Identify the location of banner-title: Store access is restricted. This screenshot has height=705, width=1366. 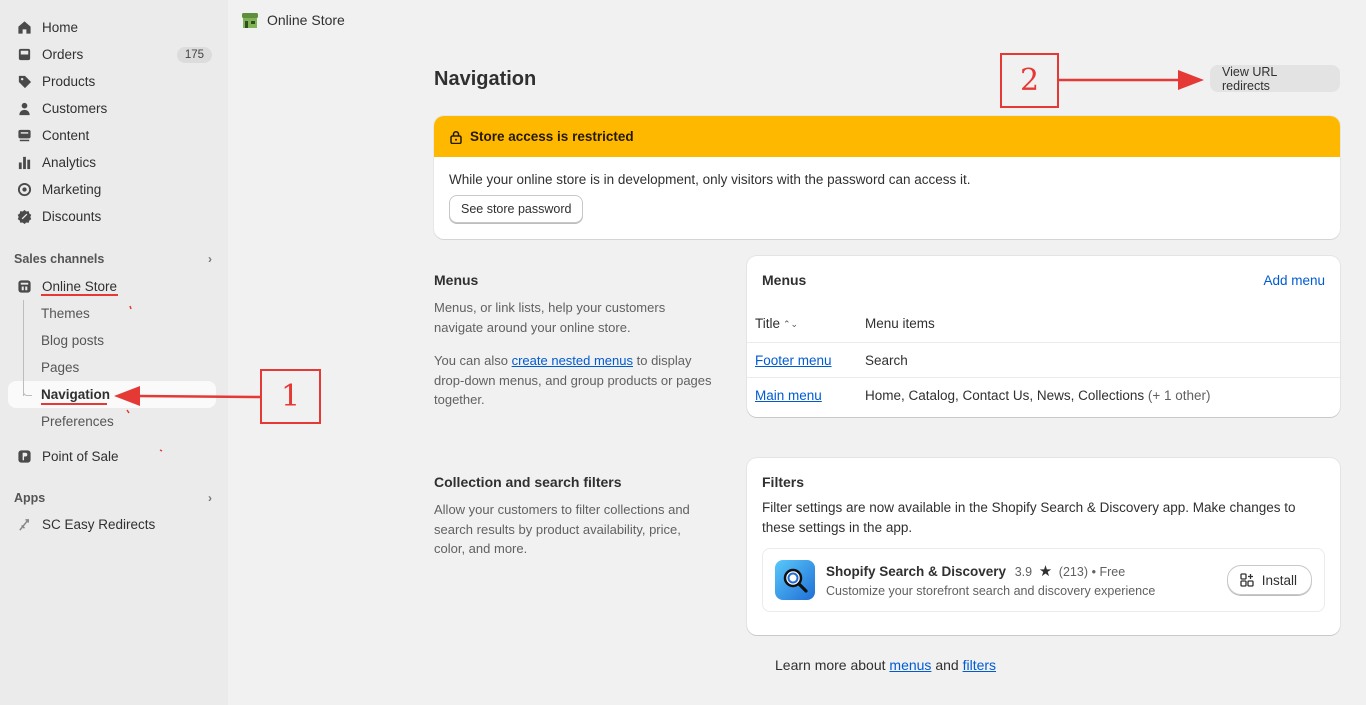
(552, 136).